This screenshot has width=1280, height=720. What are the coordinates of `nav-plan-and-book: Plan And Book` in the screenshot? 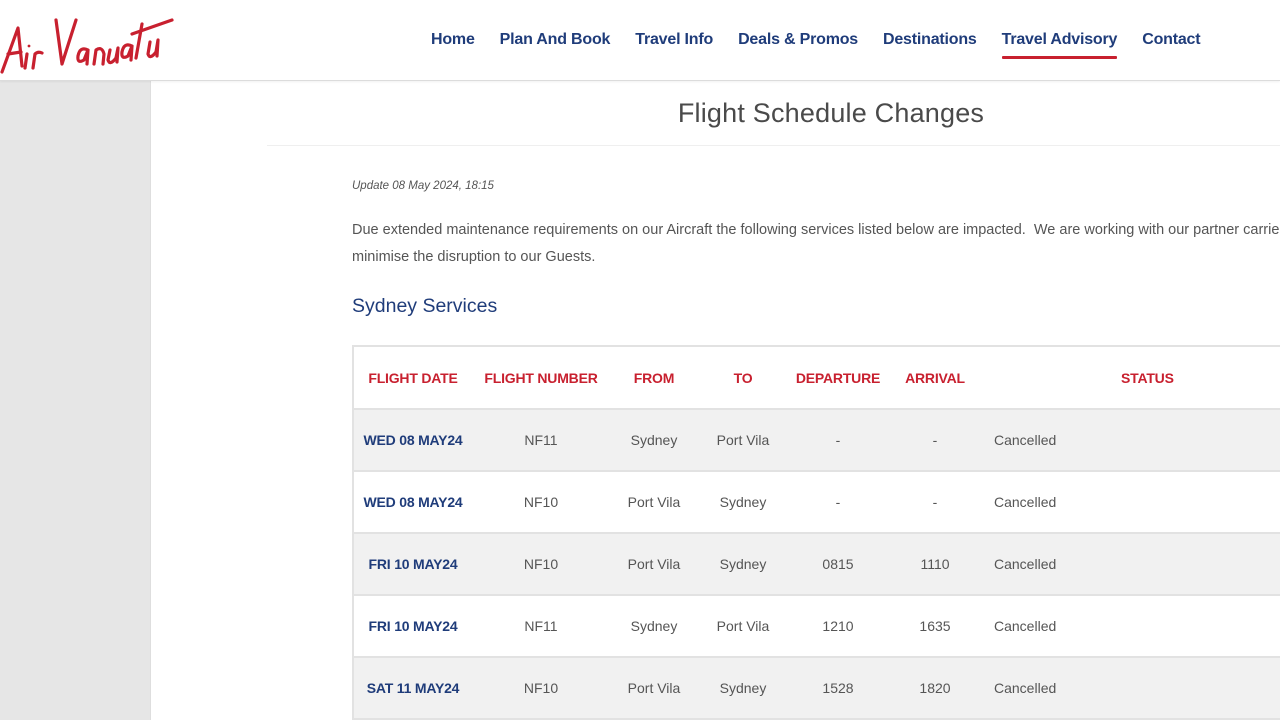 It's located at (555, 40).